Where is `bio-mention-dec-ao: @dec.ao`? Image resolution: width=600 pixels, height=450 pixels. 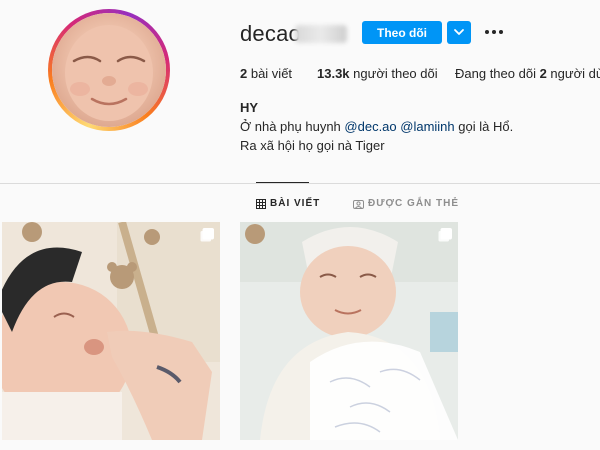 bio-mention-dec-ao: @dec.ao is located at coordinates (370, 126).